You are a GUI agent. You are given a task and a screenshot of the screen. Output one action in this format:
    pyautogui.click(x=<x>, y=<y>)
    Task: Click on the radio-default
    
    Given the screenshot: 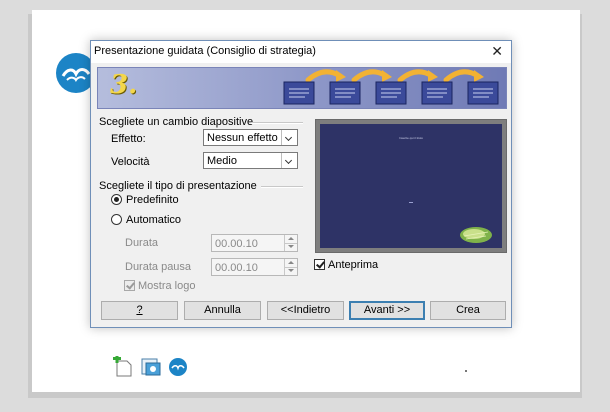 What is the action you would take?
    pyautogui.click(x=116, y=199)
    